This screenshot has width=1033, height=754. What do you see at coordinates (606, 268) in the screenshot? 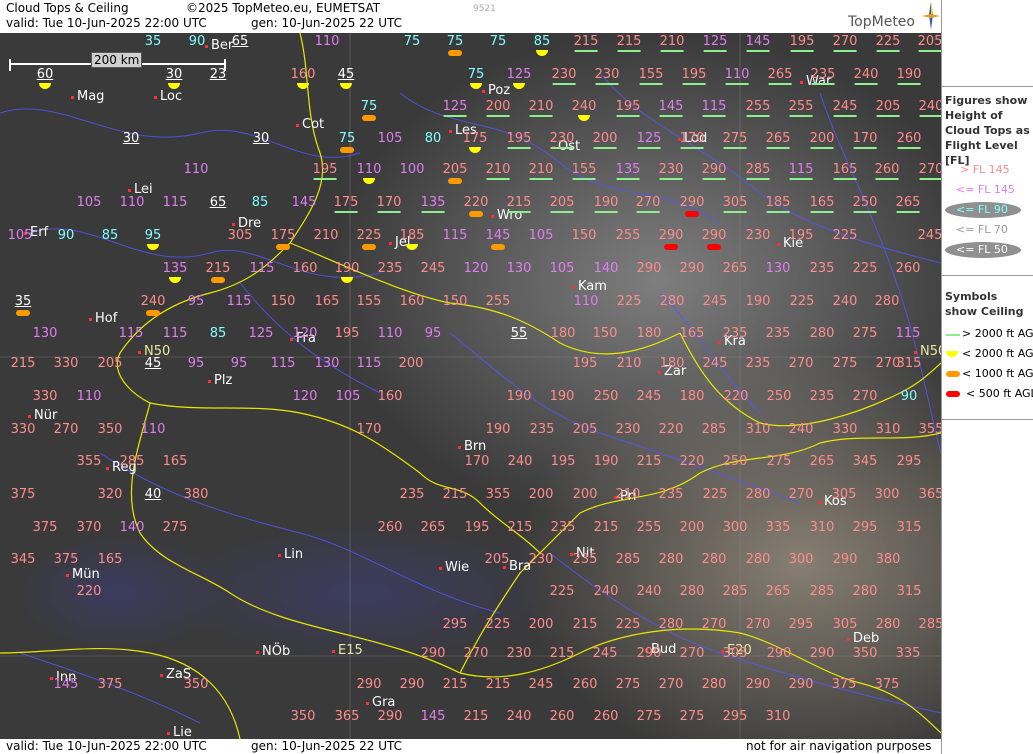
I see `cloud-top-value: 140` at bounding box center [606, 268].